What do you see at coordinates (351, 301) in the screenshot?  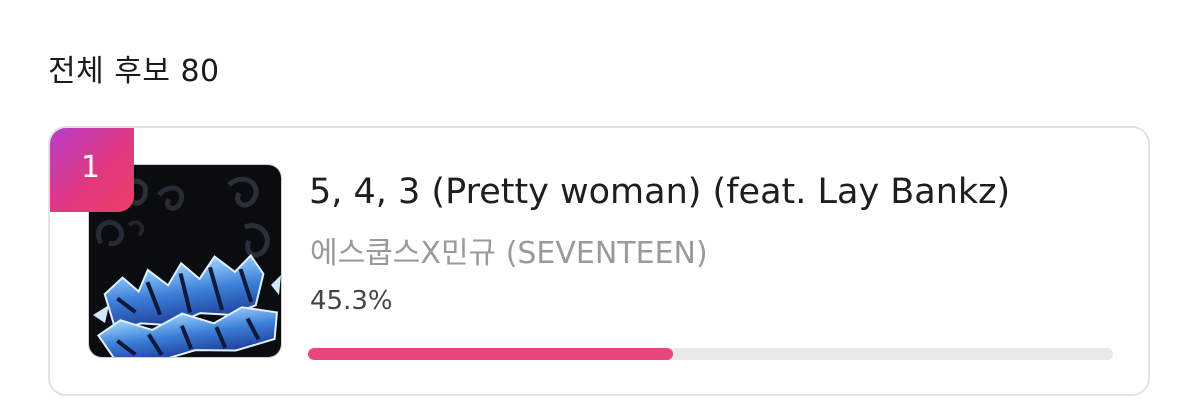 I see `vote-percentage: 45.3%` at bounding box center [351, 301].